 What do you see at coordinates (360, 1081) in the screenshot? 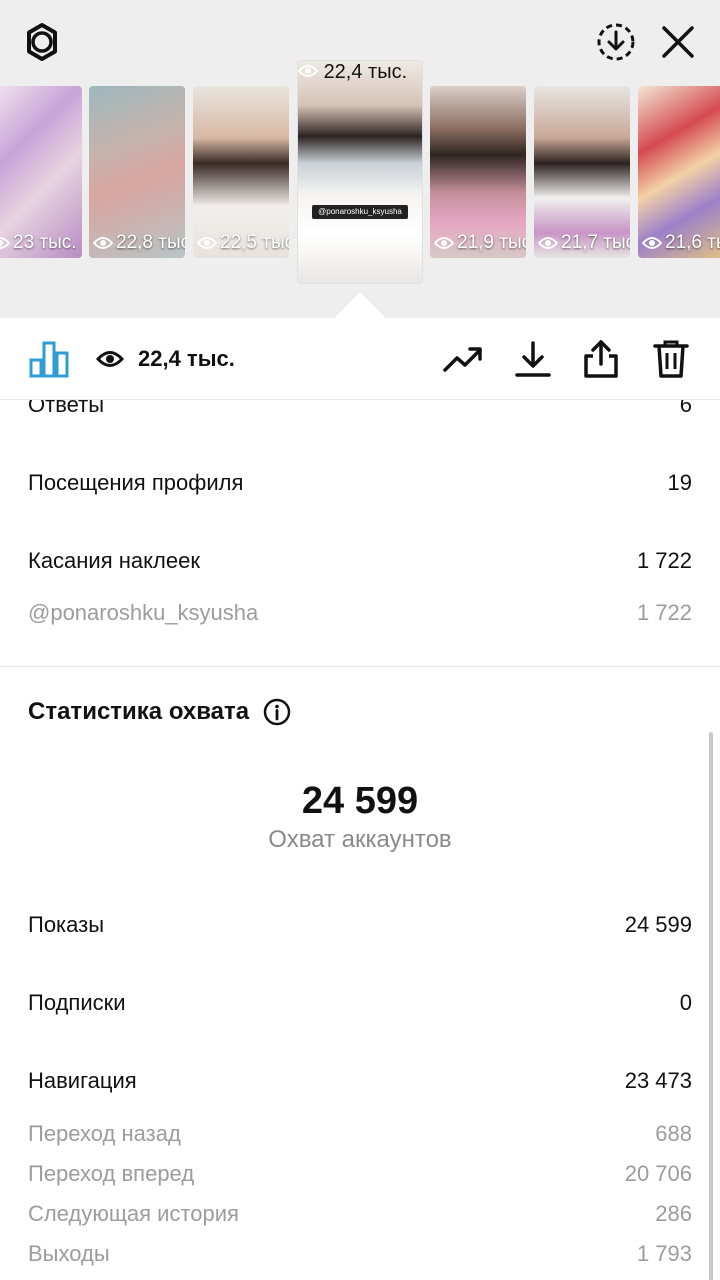
I see `stat-row-navigation: Навигация 23 473` at bounding box center [360, 1081].